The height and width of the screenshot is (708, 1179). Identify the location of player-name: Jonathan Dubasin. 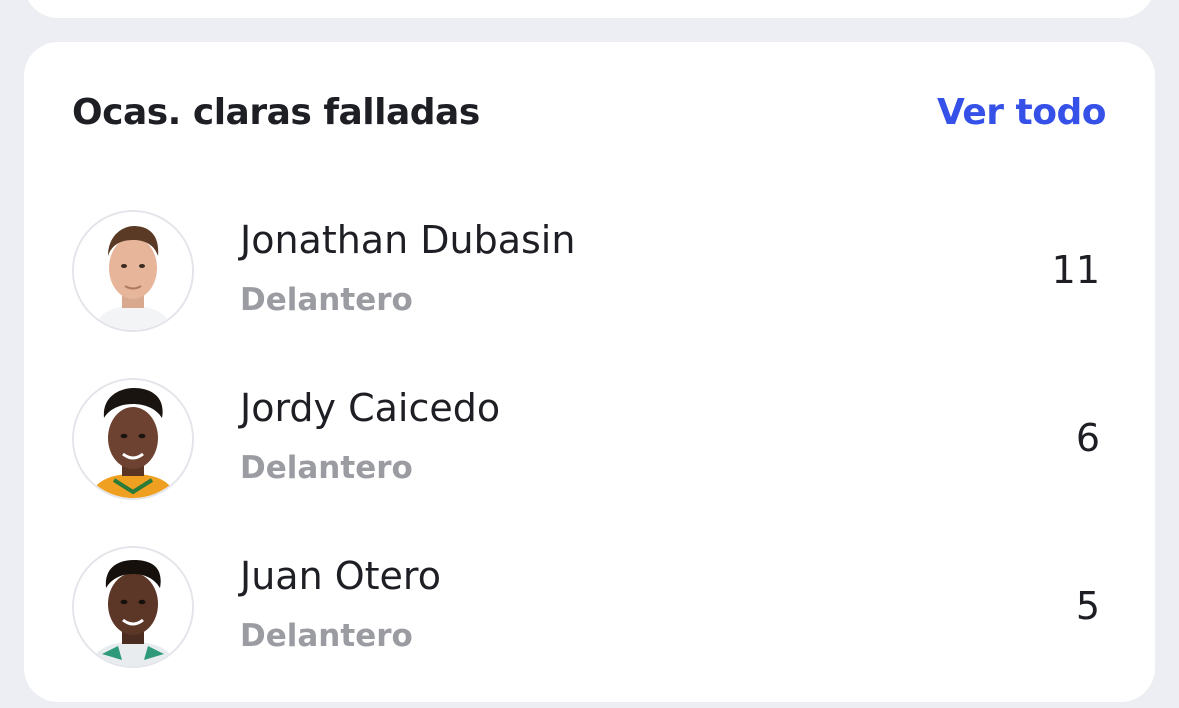
(408, 240).